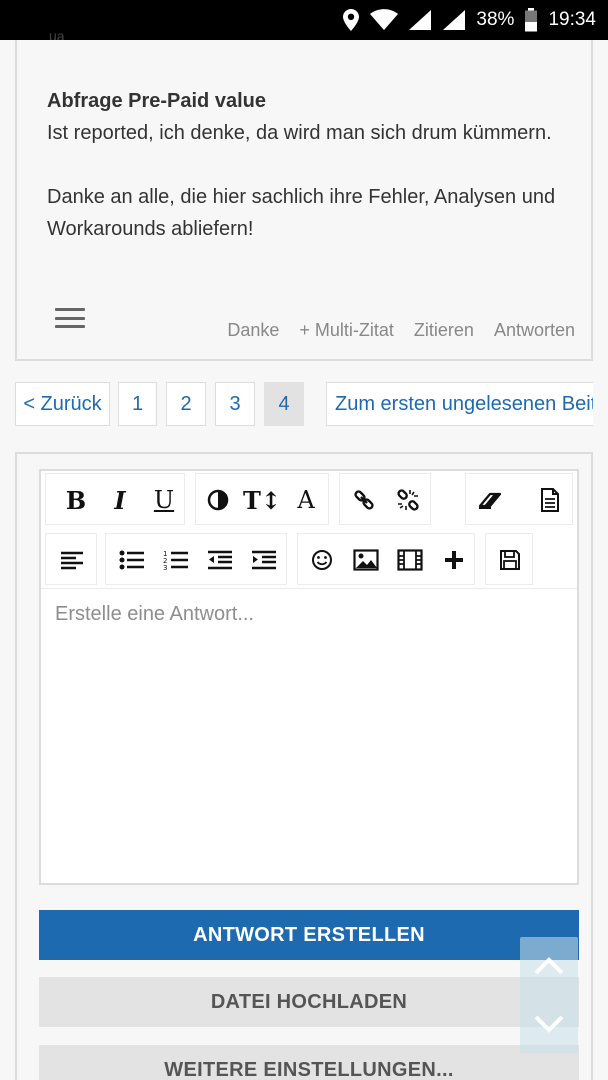  What do you see at coordinates (253, 330) in the screenshot?
I see `thanks-button: Danke` at bounding box center [253, 330].